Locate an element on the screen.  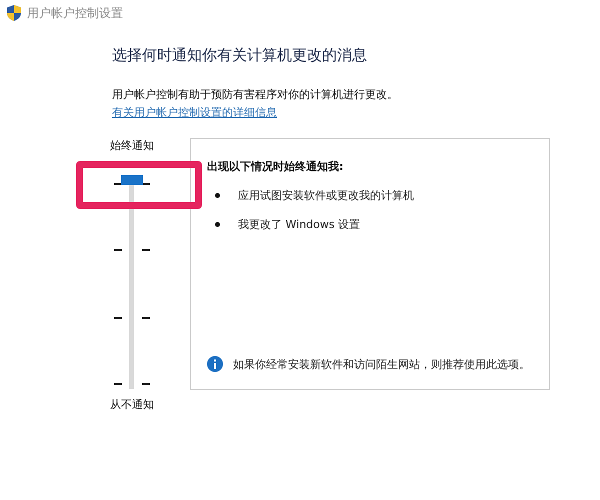
bullet-text: 我更改了 Windows 设置 is located at coordinates (299, 224).